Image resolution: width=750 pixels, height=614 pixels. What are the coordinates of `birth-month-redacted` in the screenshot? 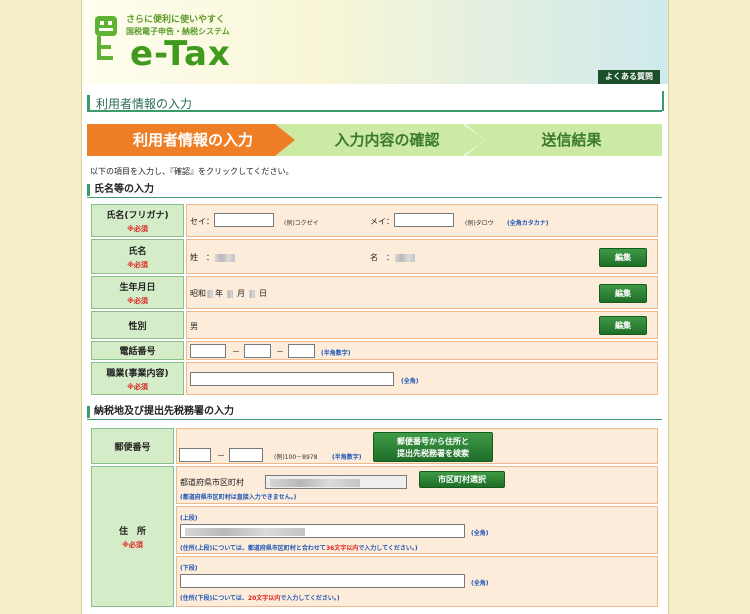 It's located at (230, 294).